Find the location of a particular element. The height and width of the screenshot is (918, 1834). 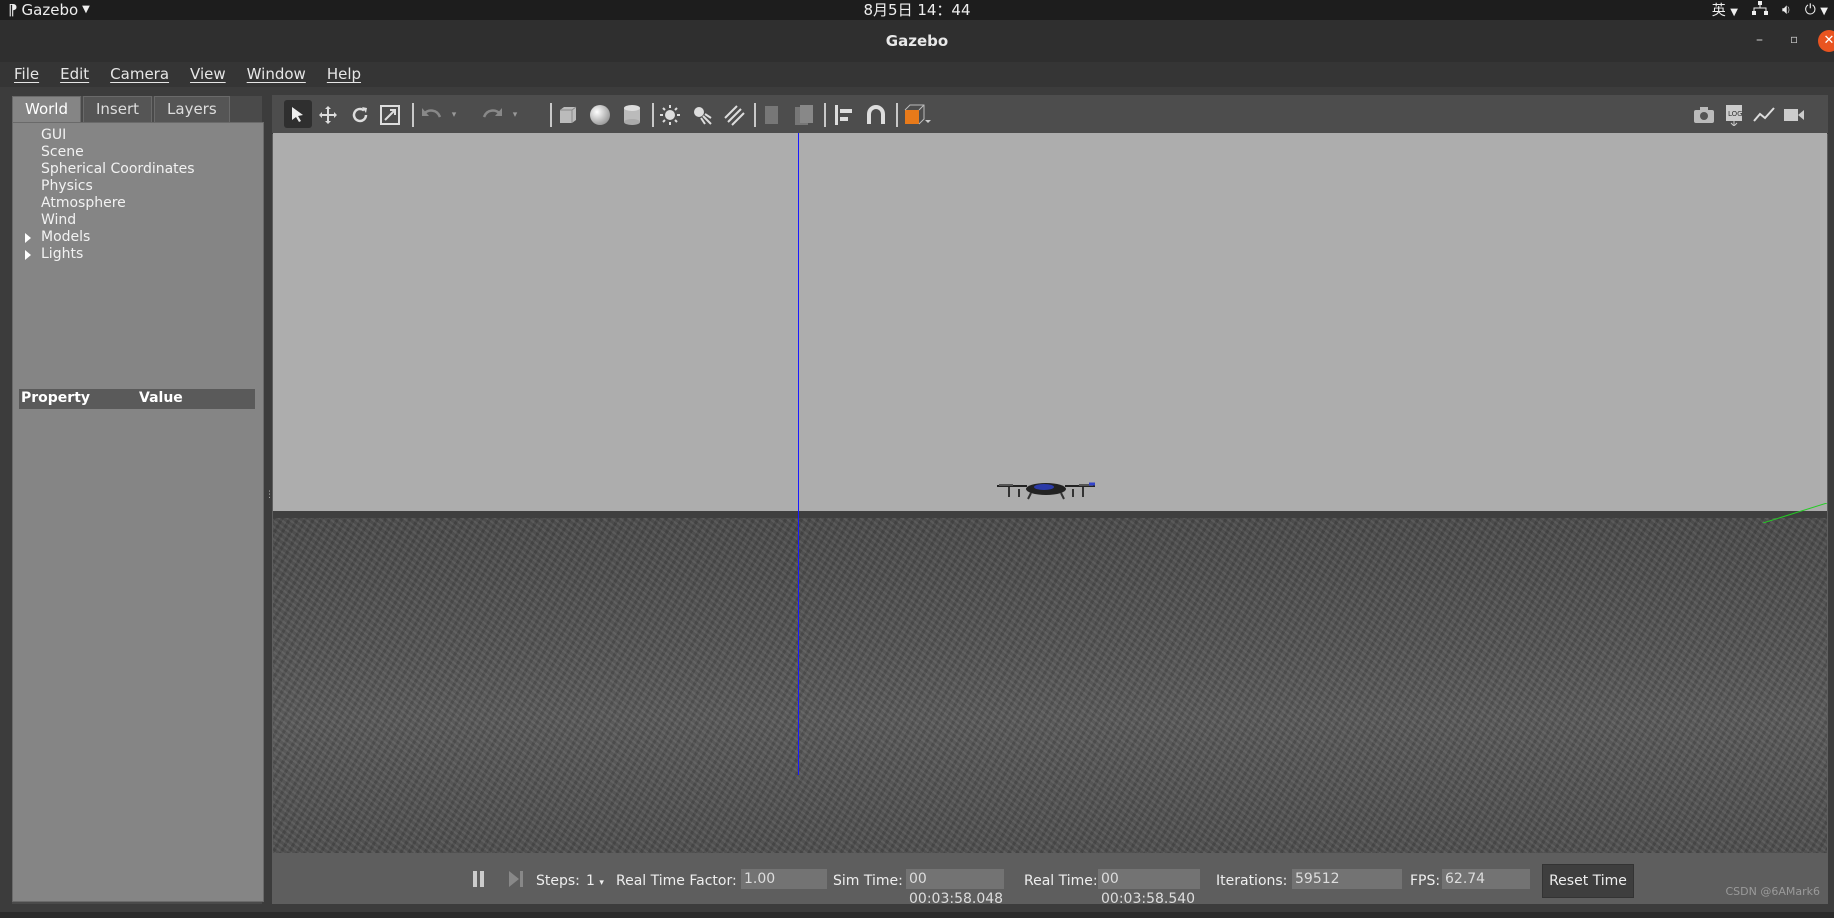

iterations-field: 59512 is located at coordinates (1347, 879).